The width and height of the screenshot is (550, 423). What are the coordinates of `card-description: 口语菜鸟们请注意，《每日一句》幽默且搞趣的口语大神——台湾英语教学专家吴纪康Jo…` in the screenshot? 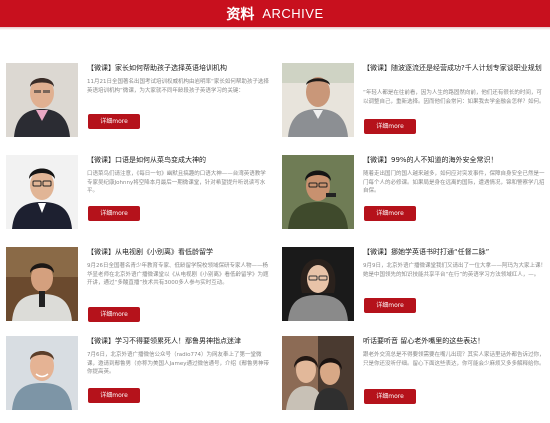 It's located at (176, 182).